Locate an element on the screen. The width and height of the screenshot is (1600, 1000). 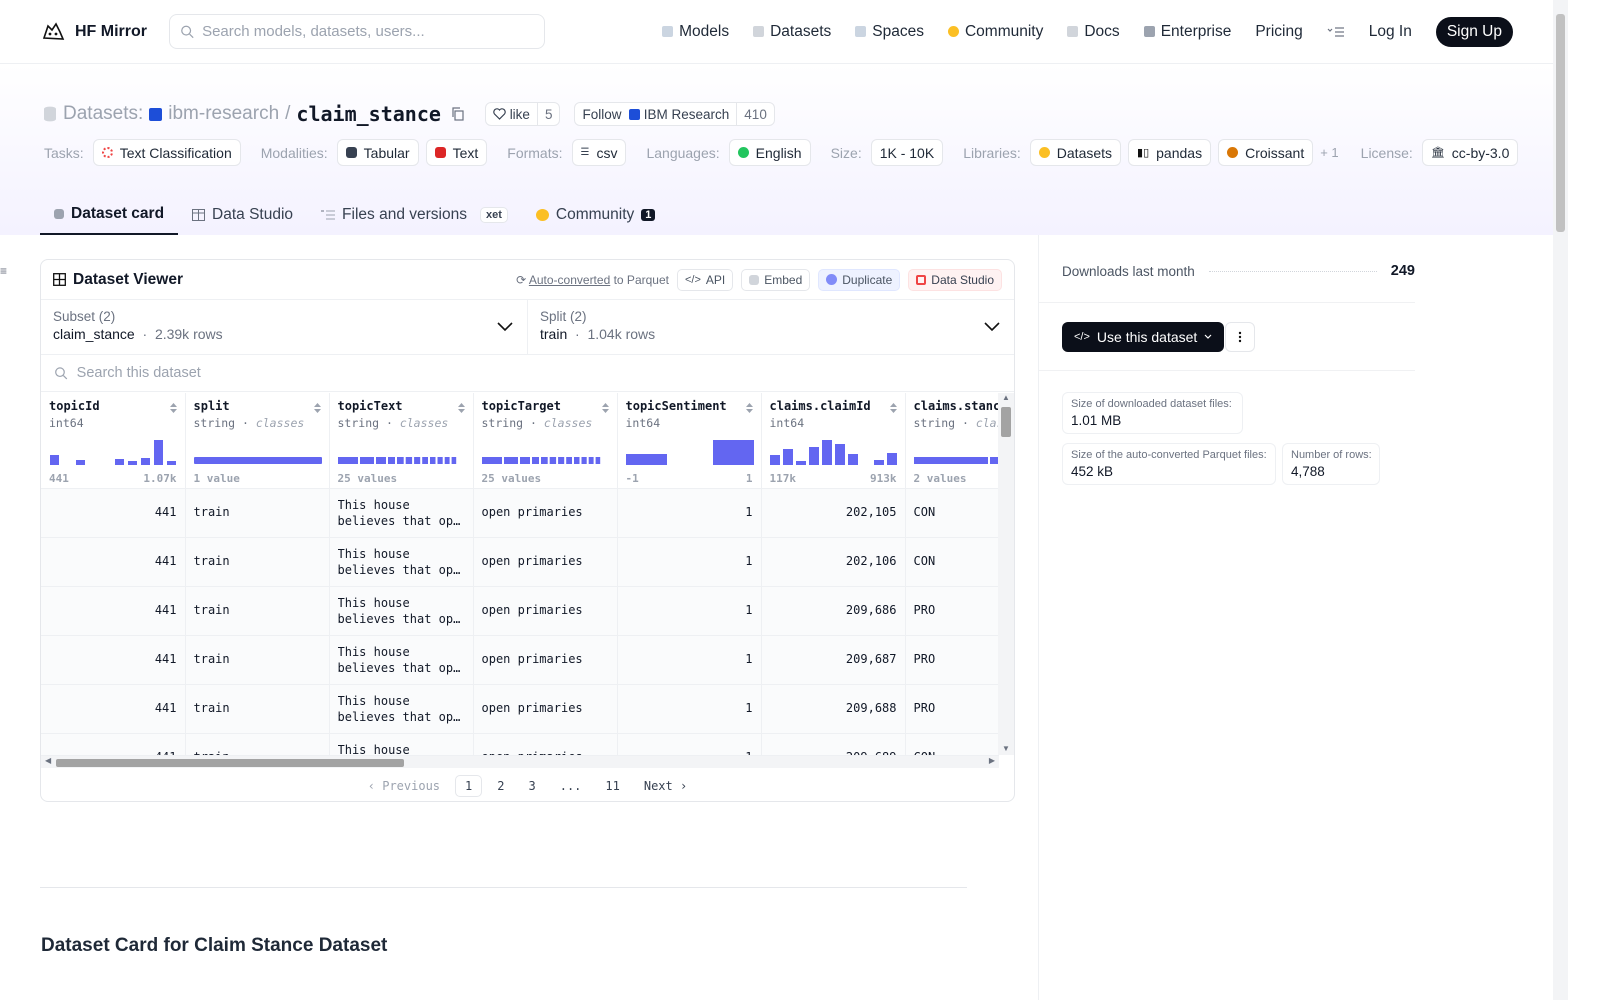
login-button: Log In is located at coordinates (1390, 32).